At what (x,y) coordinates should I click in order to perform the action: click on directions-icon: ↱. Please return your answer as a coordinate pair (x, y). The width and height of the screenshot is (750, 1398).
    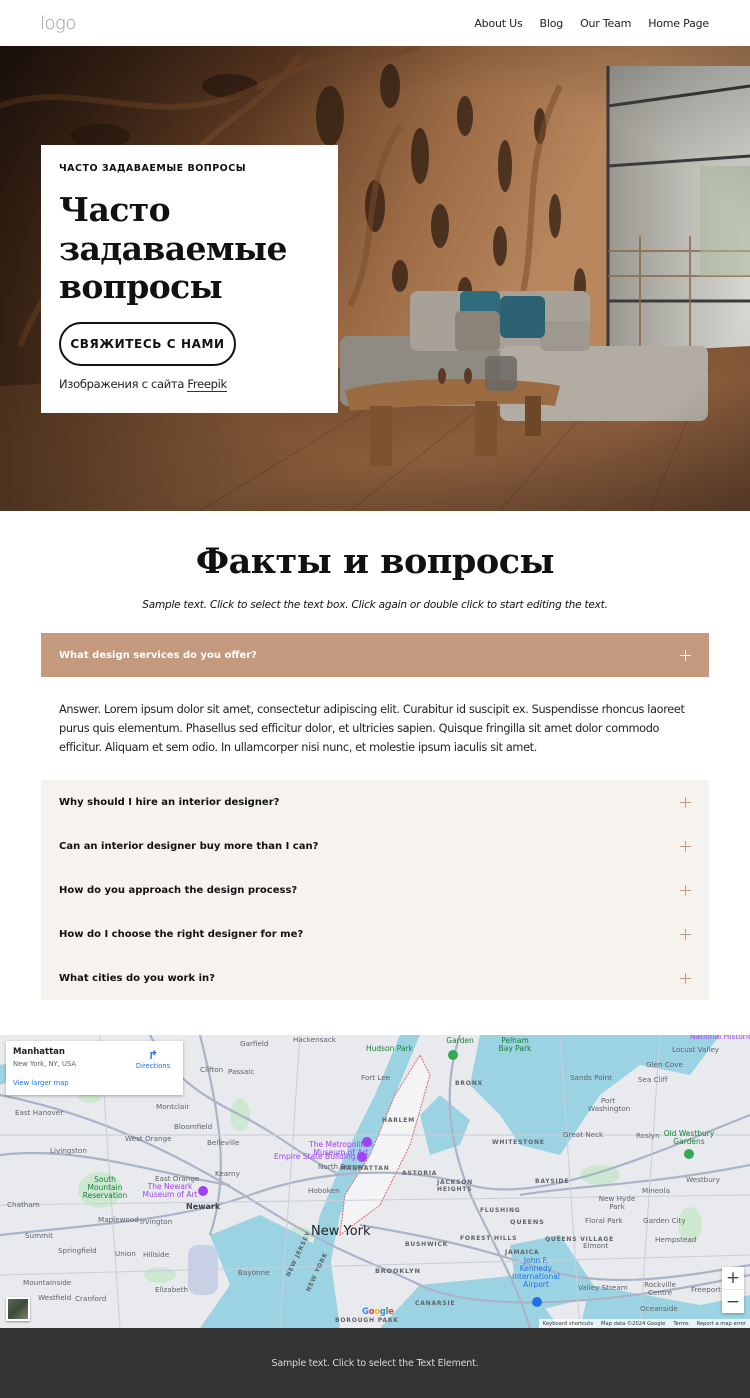
    Looking at the image, I should click on (153, 1055).